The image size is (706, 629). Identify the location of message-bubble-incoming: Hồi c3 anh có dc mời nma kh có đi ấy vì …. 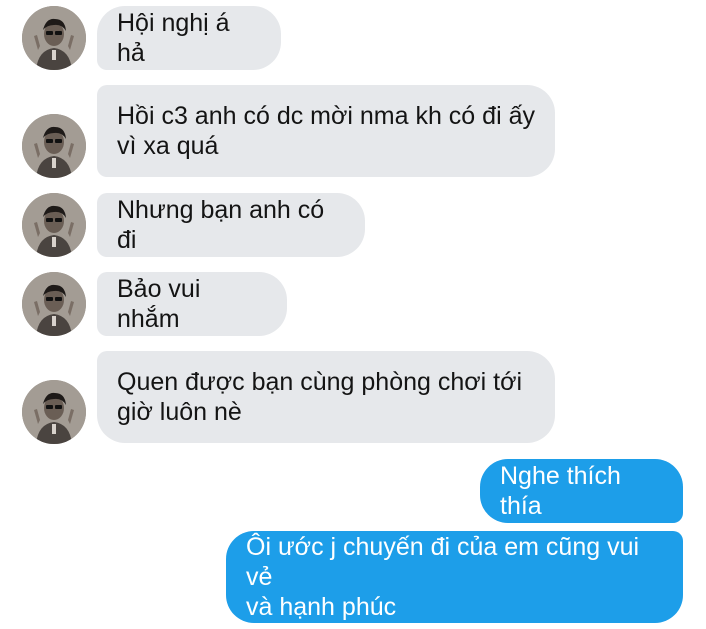
(326, 131).